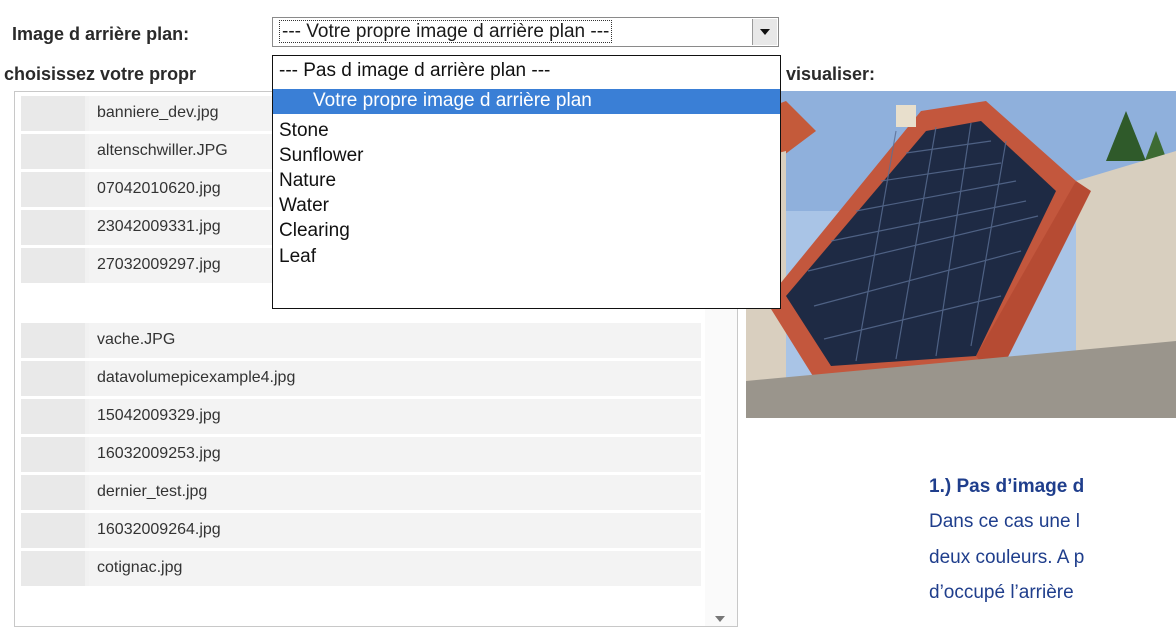 This screenshot has width=1176, height=627. Describe the element at coordinates (162, 150) in the screenshot. I see `file-name: altenschwiller.JPG` at that location.